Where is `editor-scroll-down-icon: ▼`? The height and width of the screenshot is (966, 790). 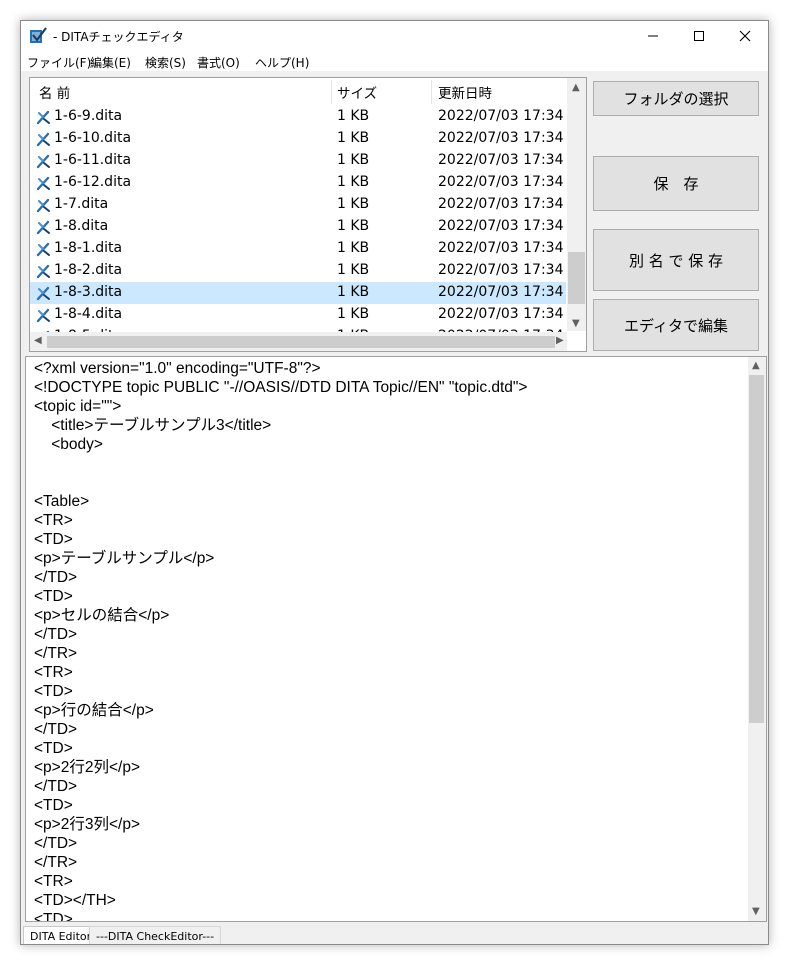
editor-scroll-down-icon: ▼ is located at coordinates (756, 911).